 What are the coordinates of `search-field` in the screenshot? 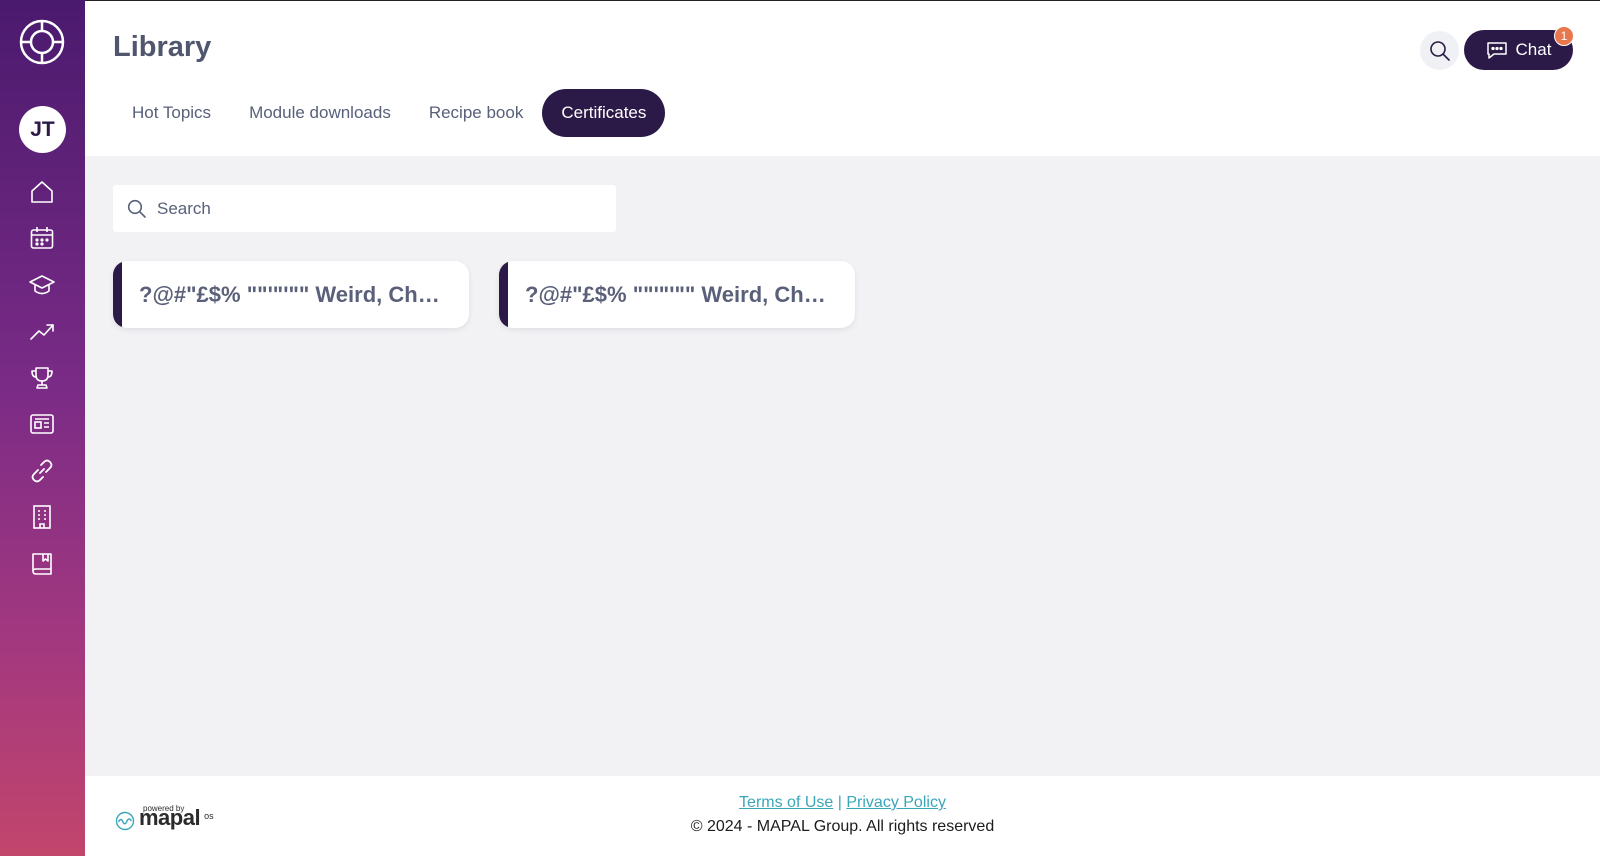 It's located at (364, 208).